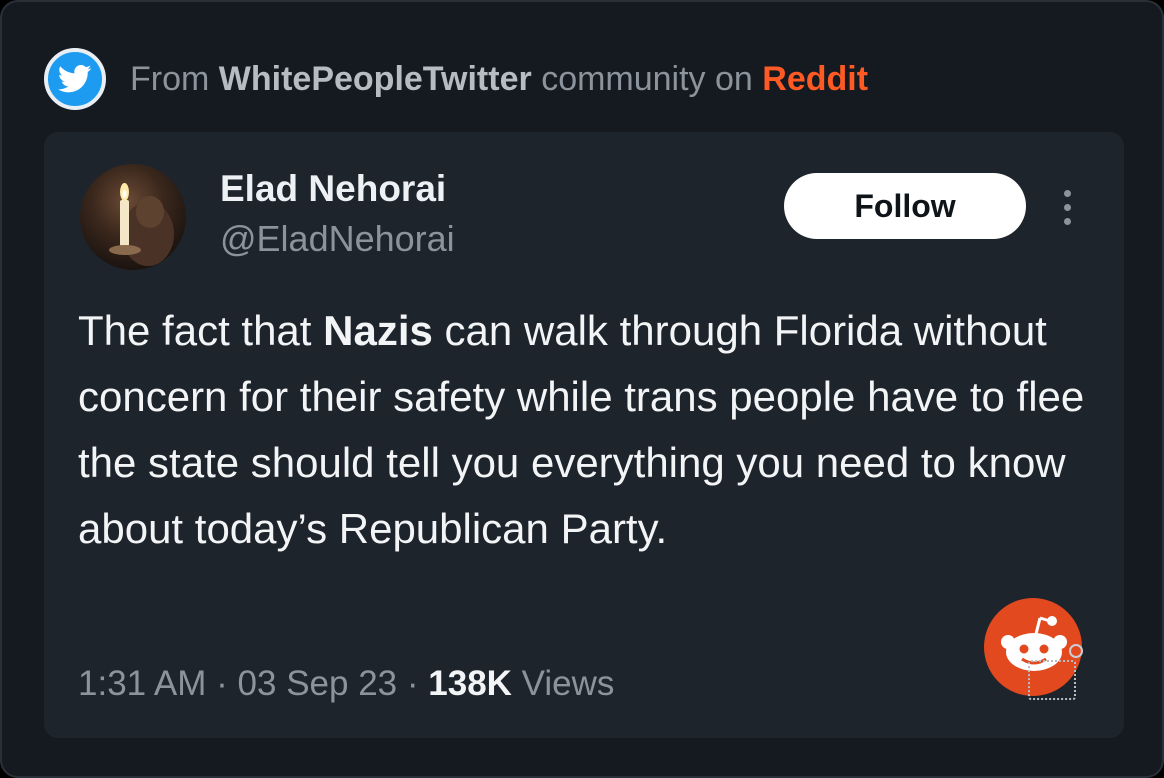 The height and width of the screenshot is (778, 1164). What do you see at coordinates (201, 330) in the screenshot?
I see `tweet-text-part: The fact that` at bounding box center [201, 330].